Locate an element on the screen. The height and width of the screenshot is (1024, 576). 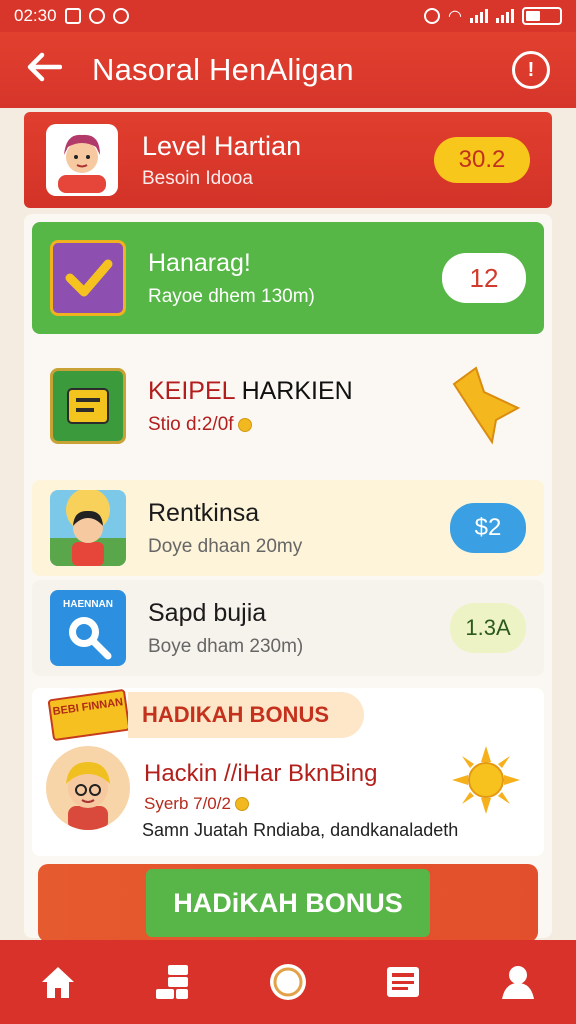
exclamation-icon: ! is located at coordinates (531, 69).